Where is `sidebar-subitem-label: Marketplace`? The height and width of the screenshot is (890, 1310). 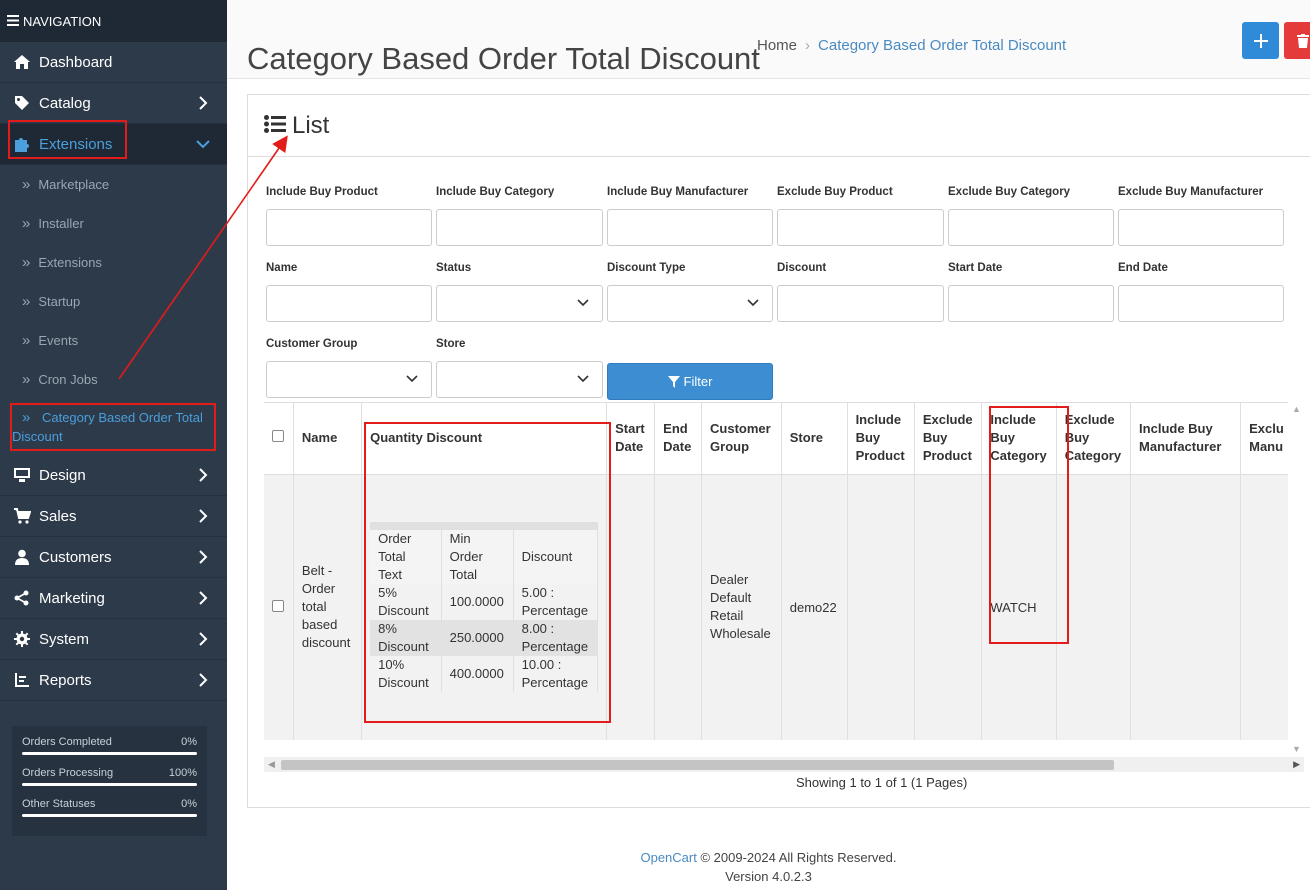 sidebar-subitem-label: Marketplace is located at coordinates (74, 184).